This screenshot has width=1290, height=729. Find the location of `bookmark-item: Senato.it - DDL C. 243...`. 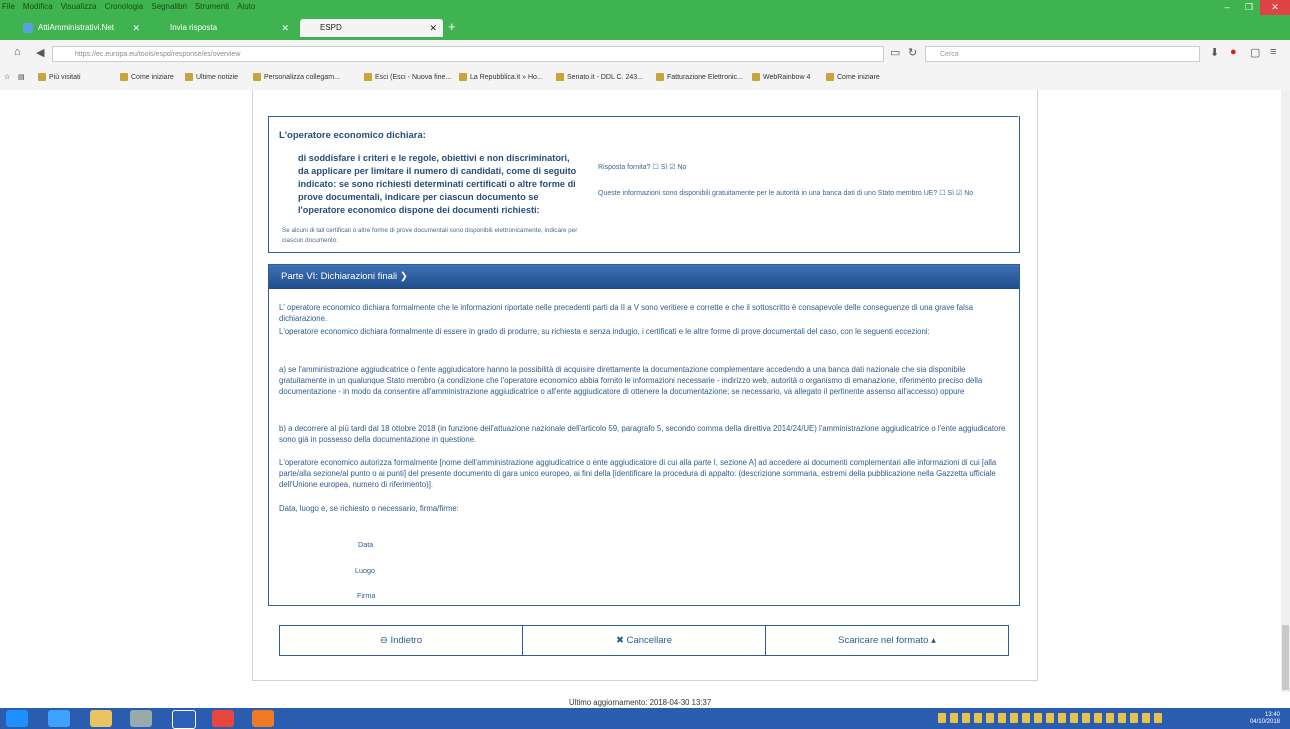

bookmark-item: Senato.it - DDL C. 243... is located at coordinates (599, 77).